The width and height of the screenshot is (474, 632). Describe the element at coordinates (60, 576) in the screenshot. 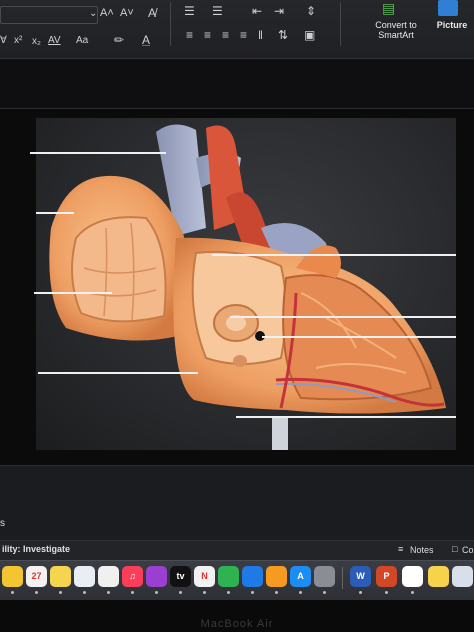

I see `stickies-app` at that location.